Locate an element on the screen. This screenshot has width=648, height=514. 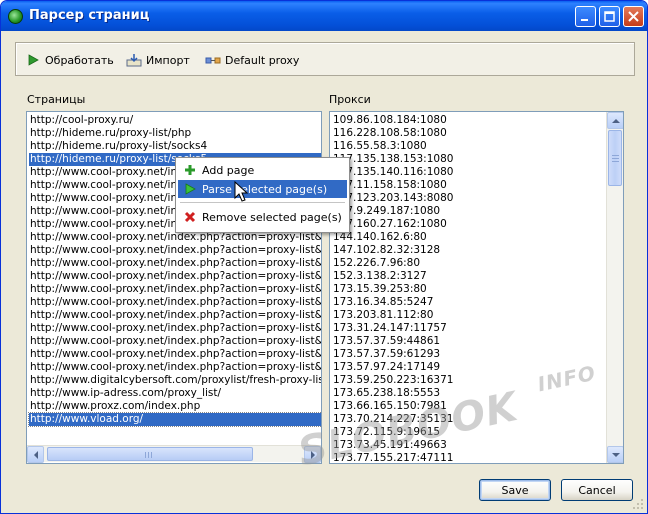
page-list-item: http://www.ip-adress.com/proxy_list/ is located at coordinates (175, 393).